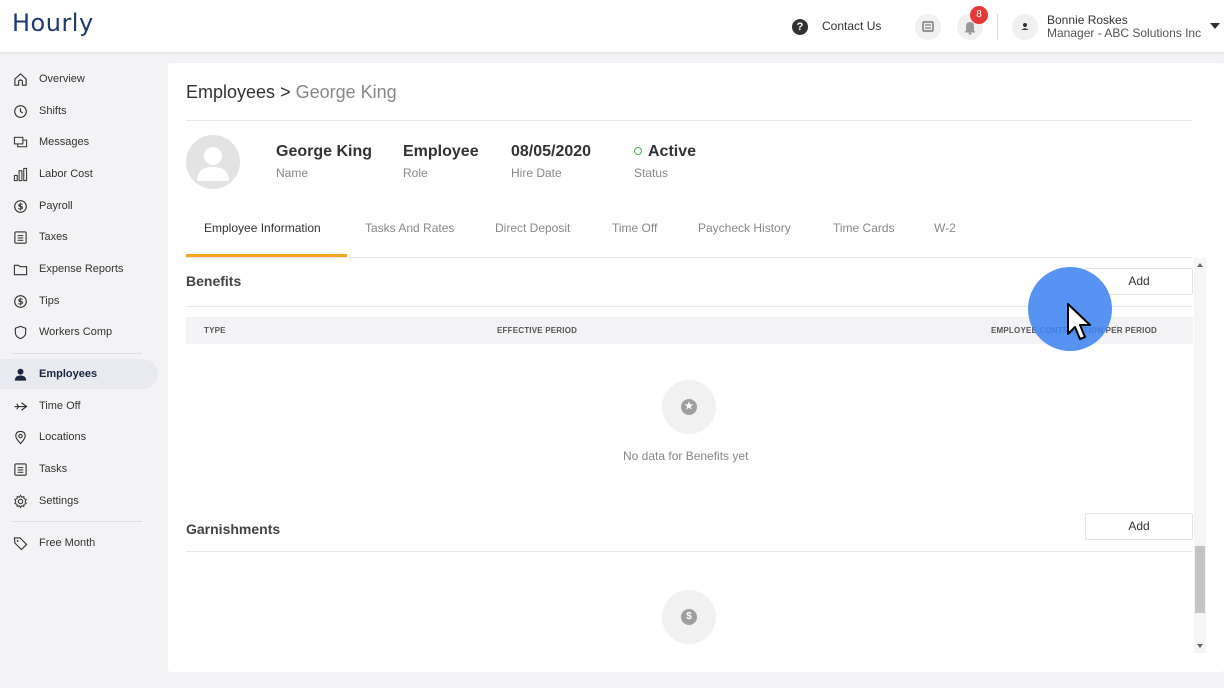  What do you see at coordinates (20, 406) in the screenshot?
I see `plane-icon` at bounding box center [20, 406].